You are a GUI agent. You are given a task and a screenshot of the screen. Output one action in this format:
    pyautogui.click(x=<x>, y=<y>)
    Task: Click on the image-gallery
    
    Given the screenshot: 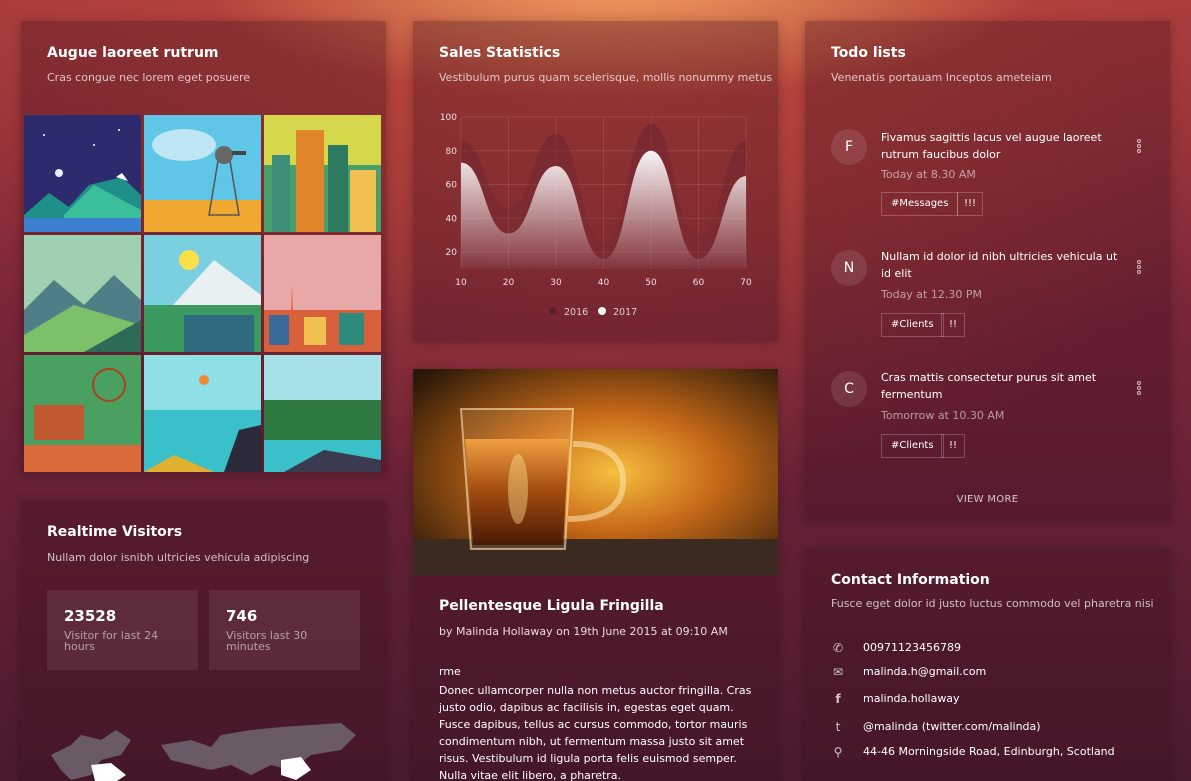 What is the action you would take?
    pyautogui.click(x=203, y=293)
    